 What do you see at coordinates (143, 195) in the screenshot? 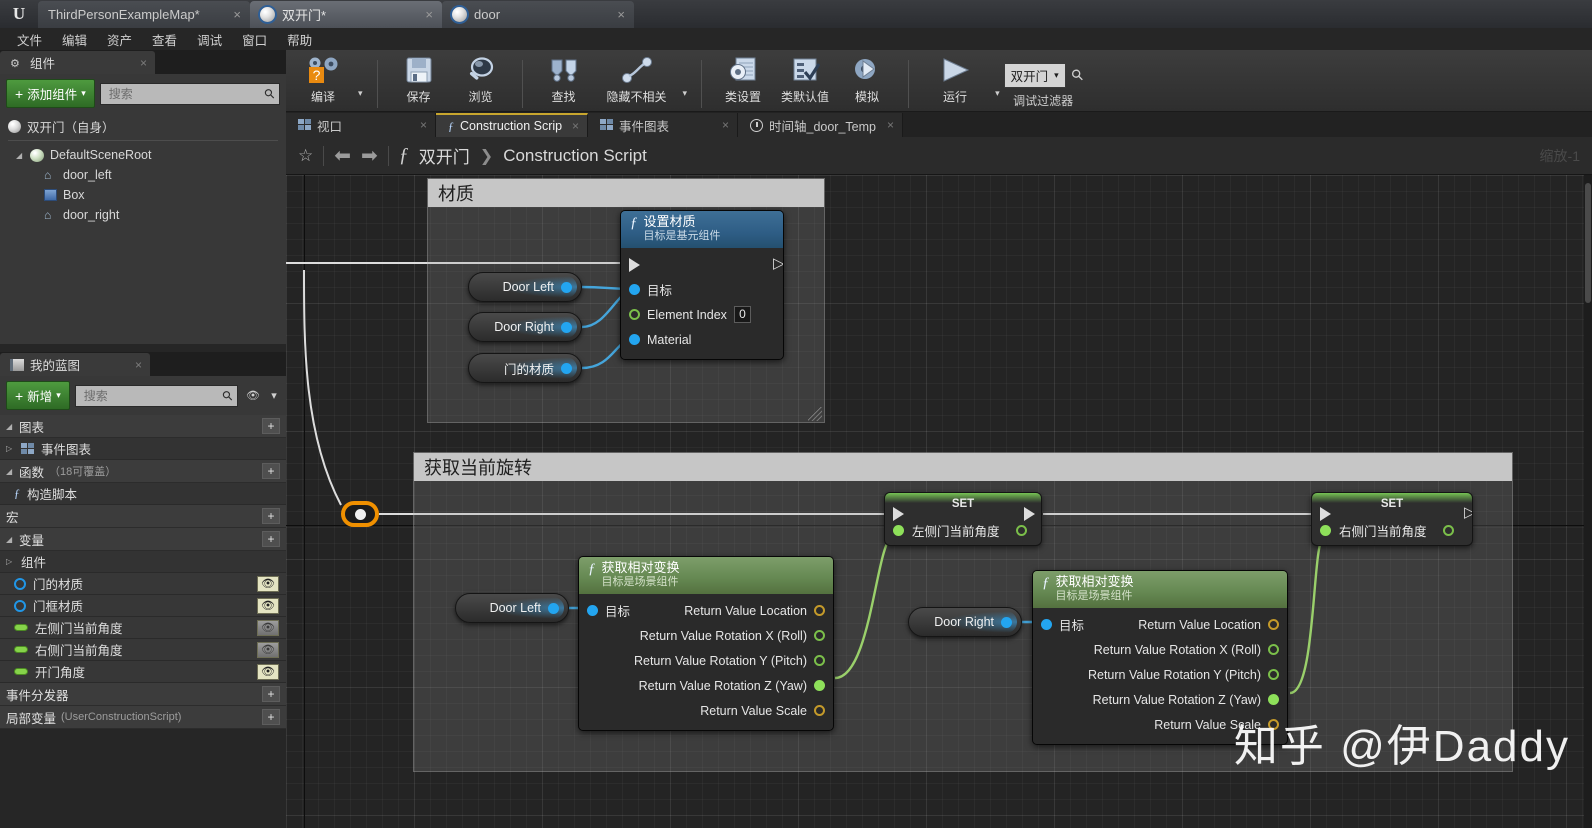
I see `tree-item-box: Box` at bounding box center [143, 195].